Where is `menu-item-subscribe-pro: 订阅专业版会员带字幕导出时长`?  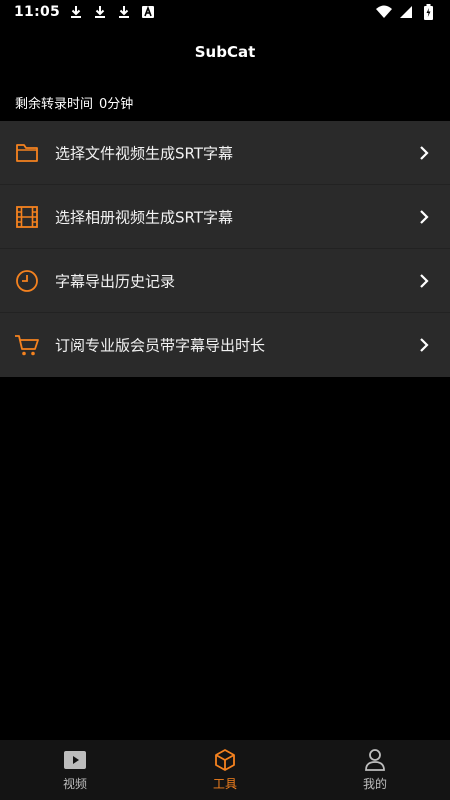
menu-item-subscribe-pro: 订阅专业版会员带字幕导出时长 is located at coordinates (225, 345).